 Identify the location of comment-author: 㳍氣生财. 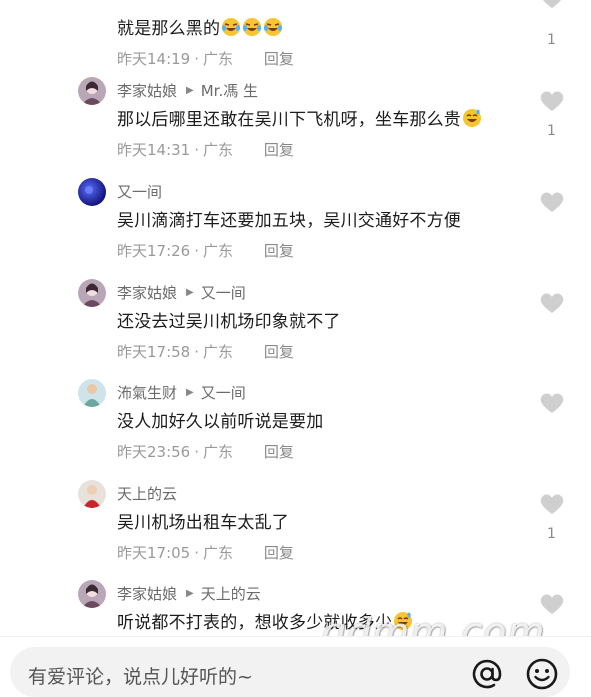
(147, 392).